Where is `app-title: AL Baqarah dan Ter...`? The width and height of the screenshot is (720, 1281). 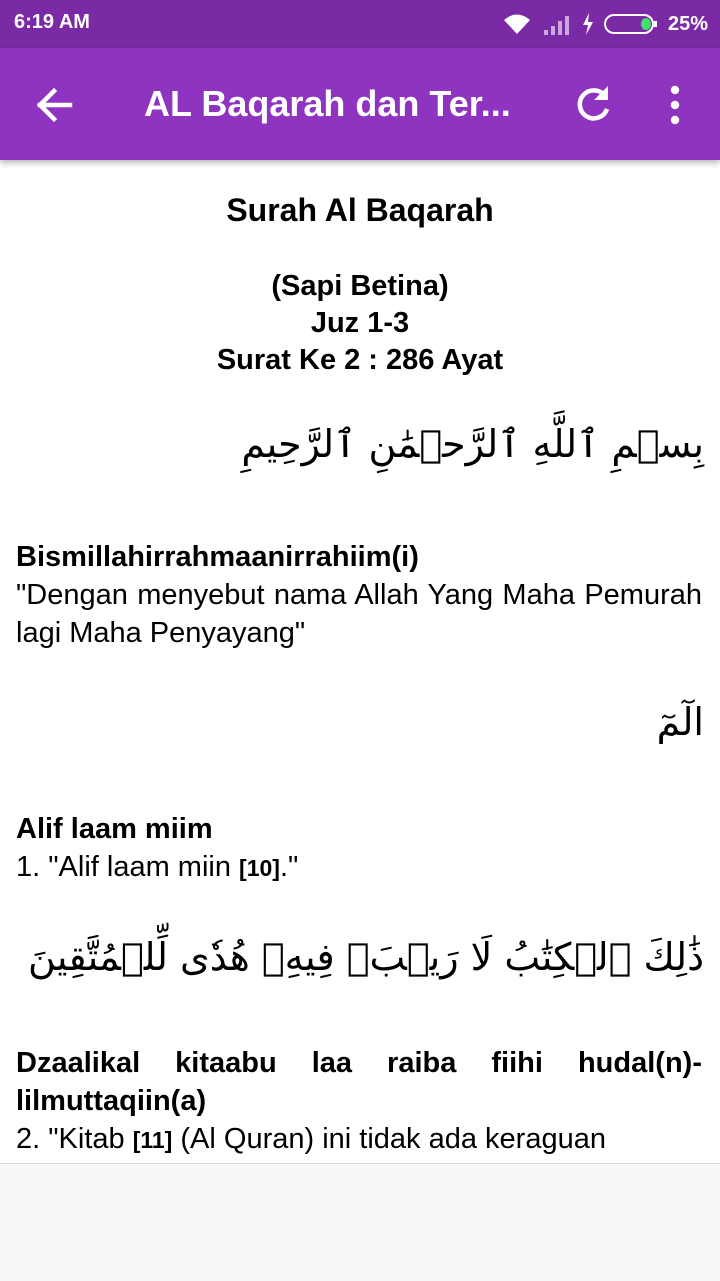
app-title: AL Baqarah dan Ter... is located at coordinates (327, 103).